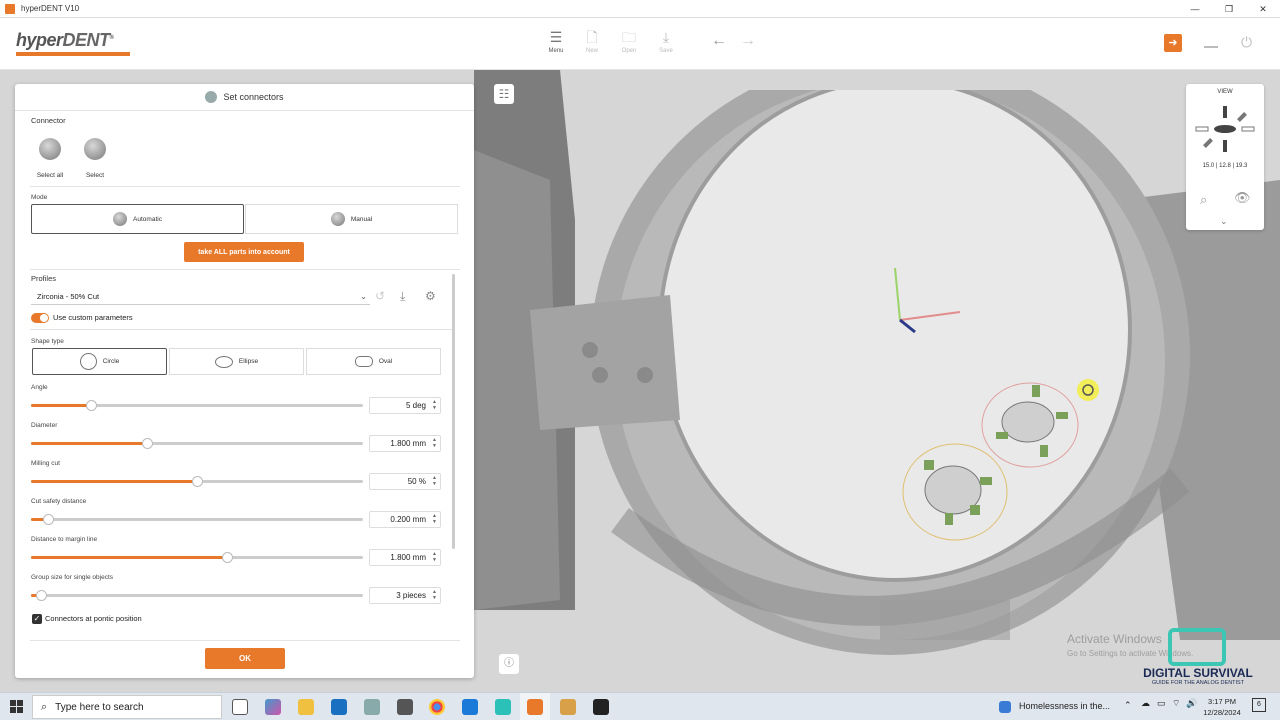  Describe the element at coordinates (197, 443) in the screenshot. I see `diameter-slider` at that location.